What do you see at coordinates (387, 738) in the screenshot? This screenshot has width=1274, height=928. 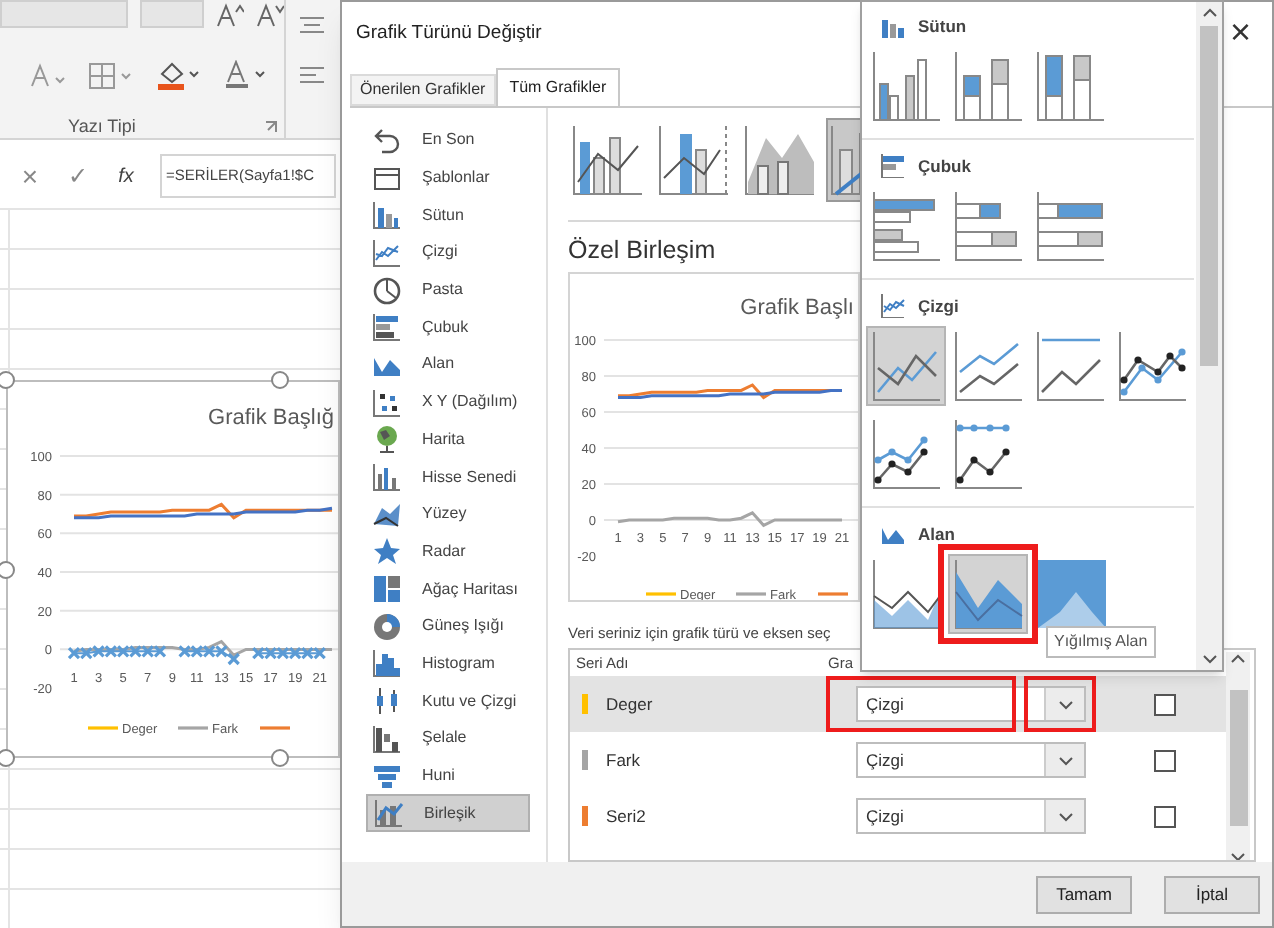 I see `waterfall-chart-icon` at bounding box center [387, 738].